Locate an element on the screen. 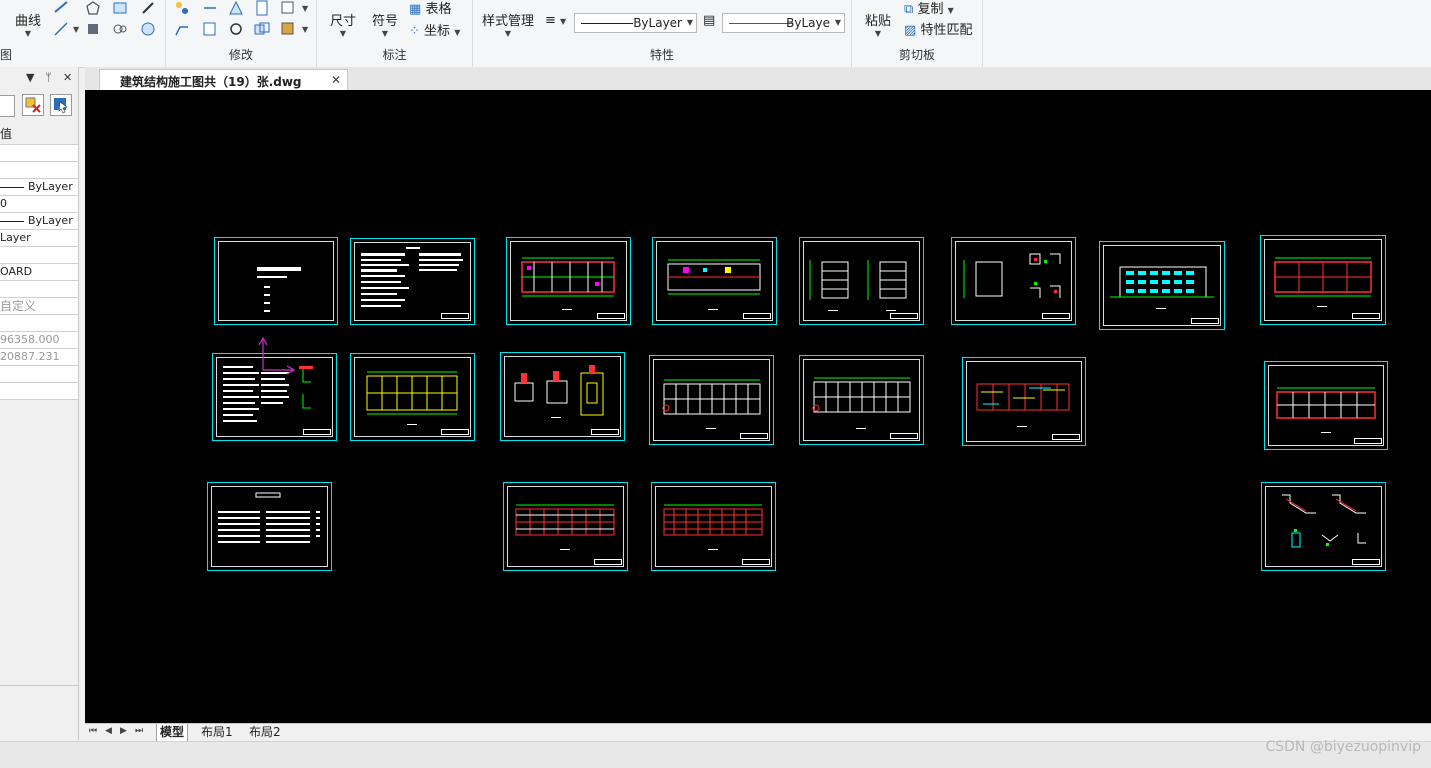 This screenshot has height=768, width=1431. offset-icon is located at coordinates (262, 8).